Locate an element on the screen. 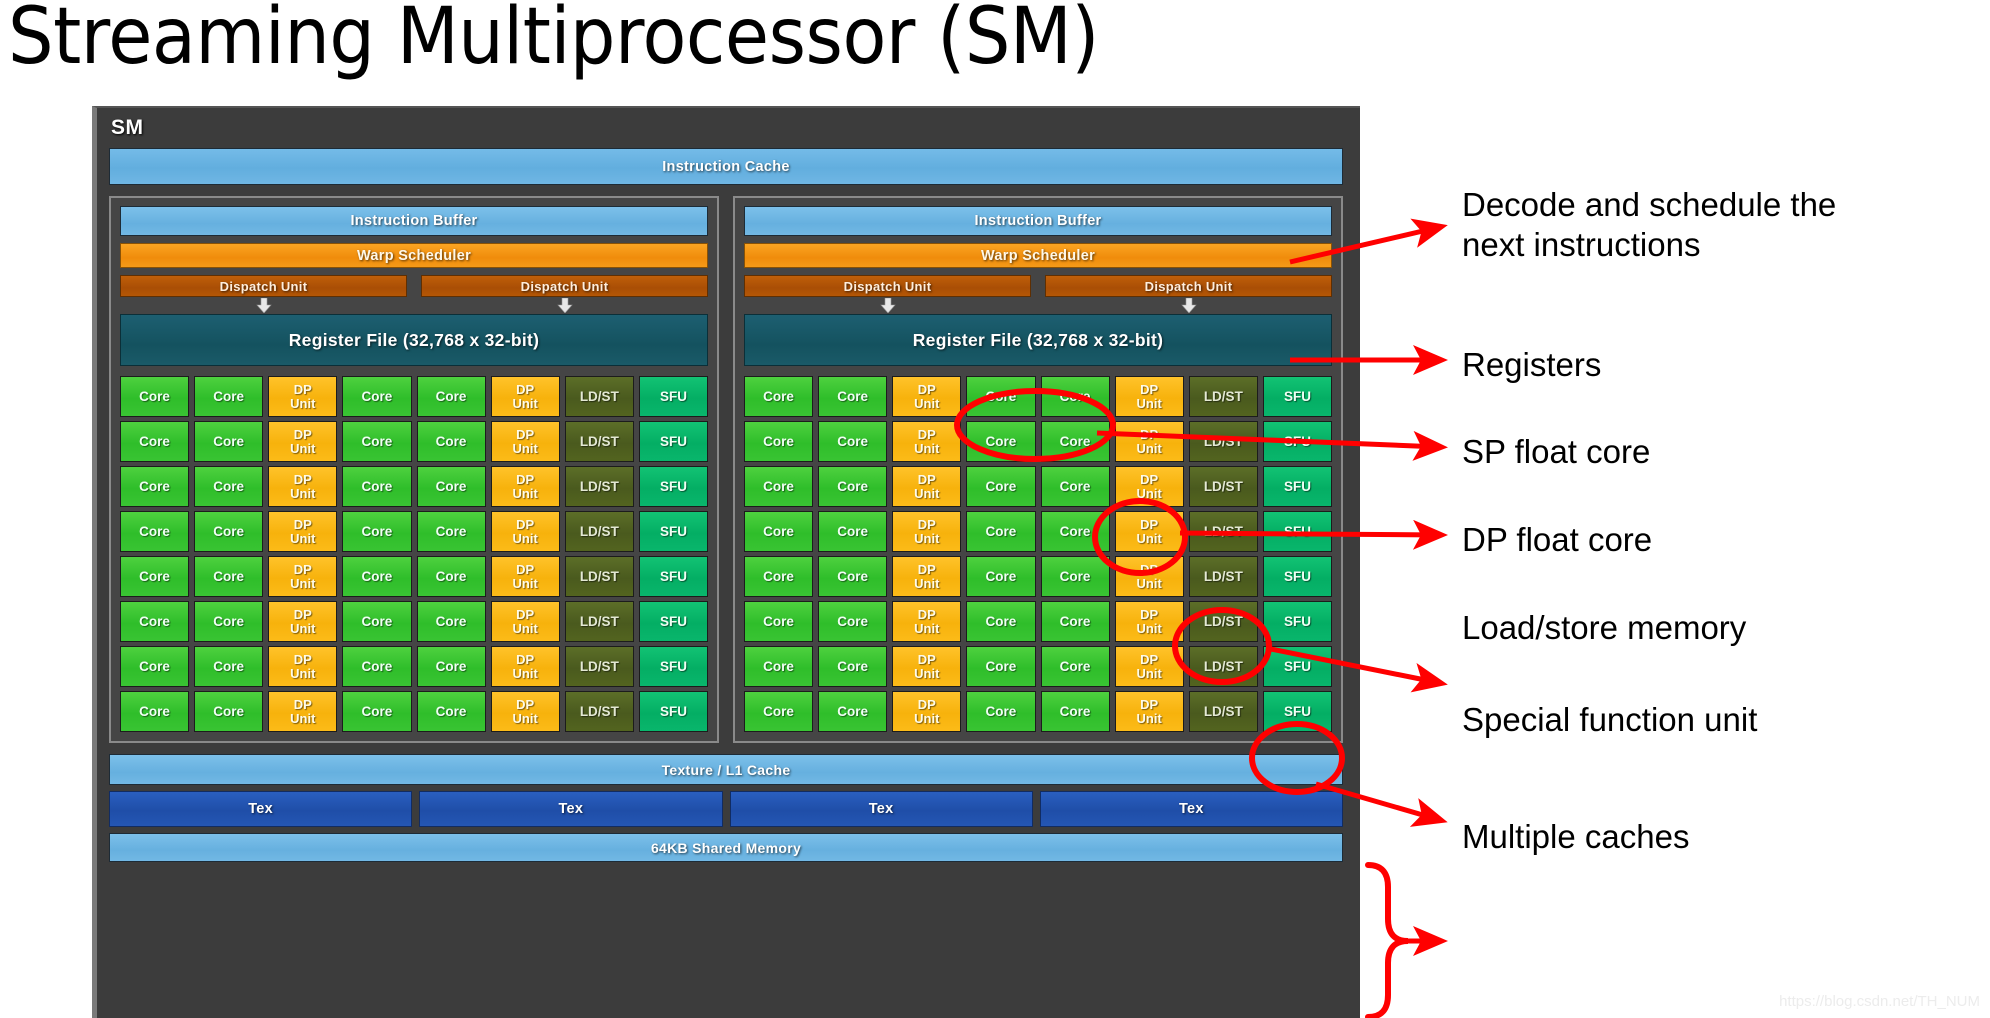  tex-unit-2: Tex is located at coordinates (881, 809).